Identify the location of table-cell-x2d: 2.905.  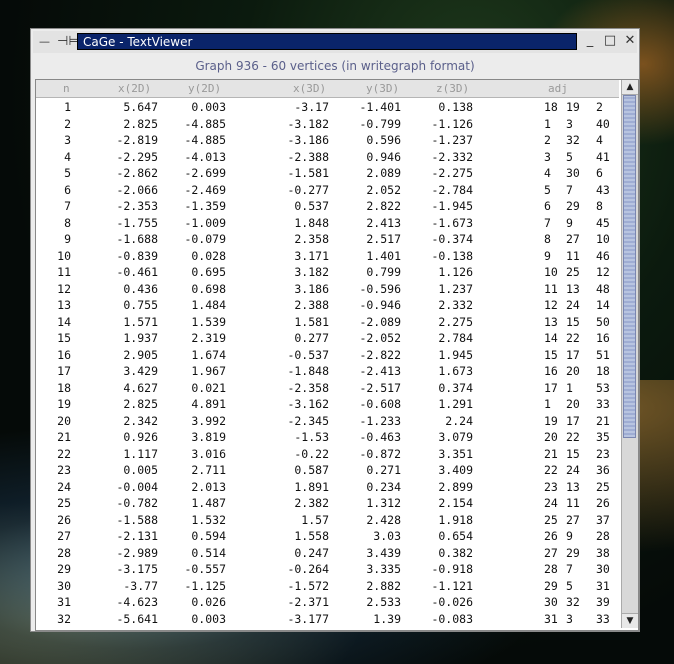
(140, 354).